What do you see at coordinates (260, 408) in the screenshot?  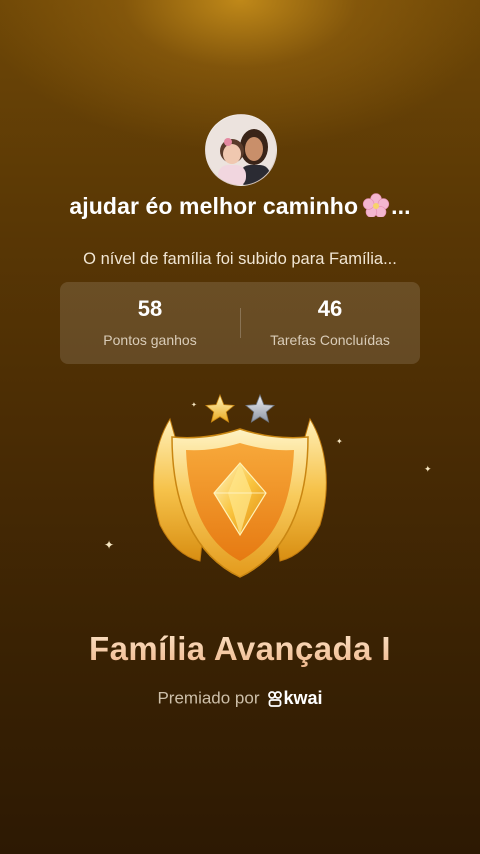 I see `unearned-star-icon` at bounding box center [260, 408].